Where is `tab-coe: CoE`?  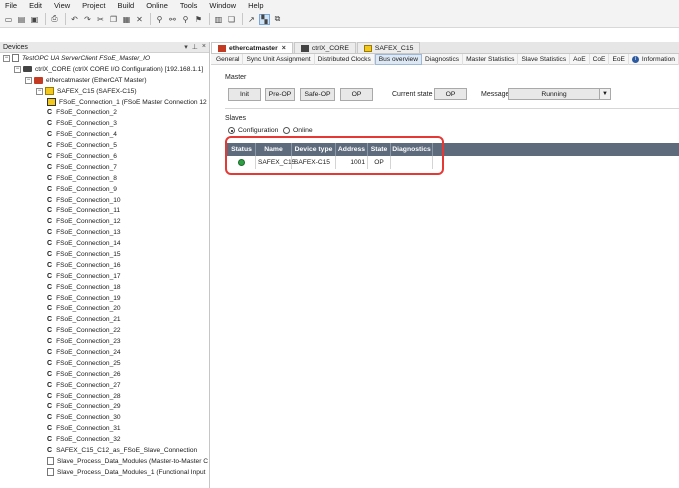
tab-coe: CoE is located at coordinates (600, 59).